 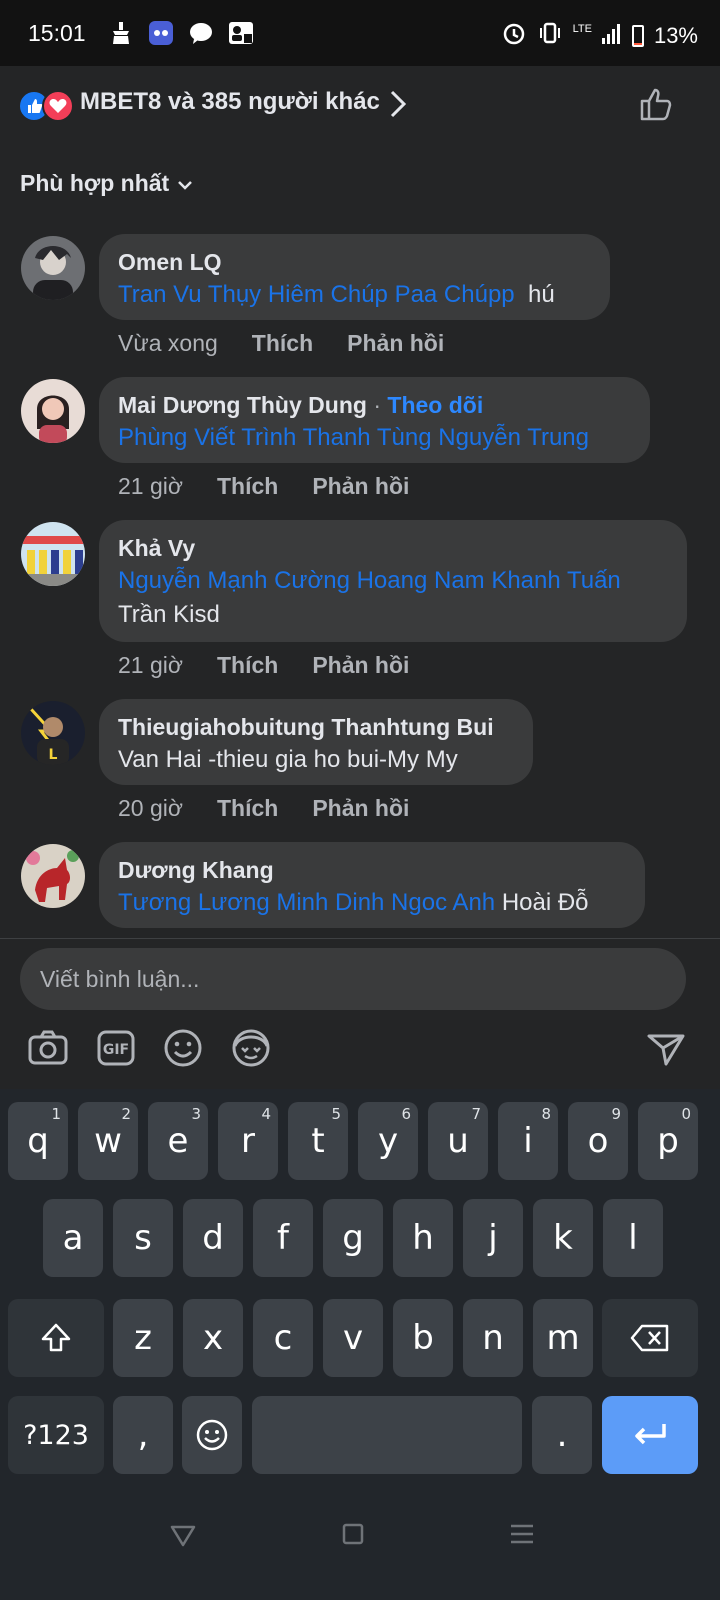 I want to click on vibrate-icon, so click(x=550, y=36).